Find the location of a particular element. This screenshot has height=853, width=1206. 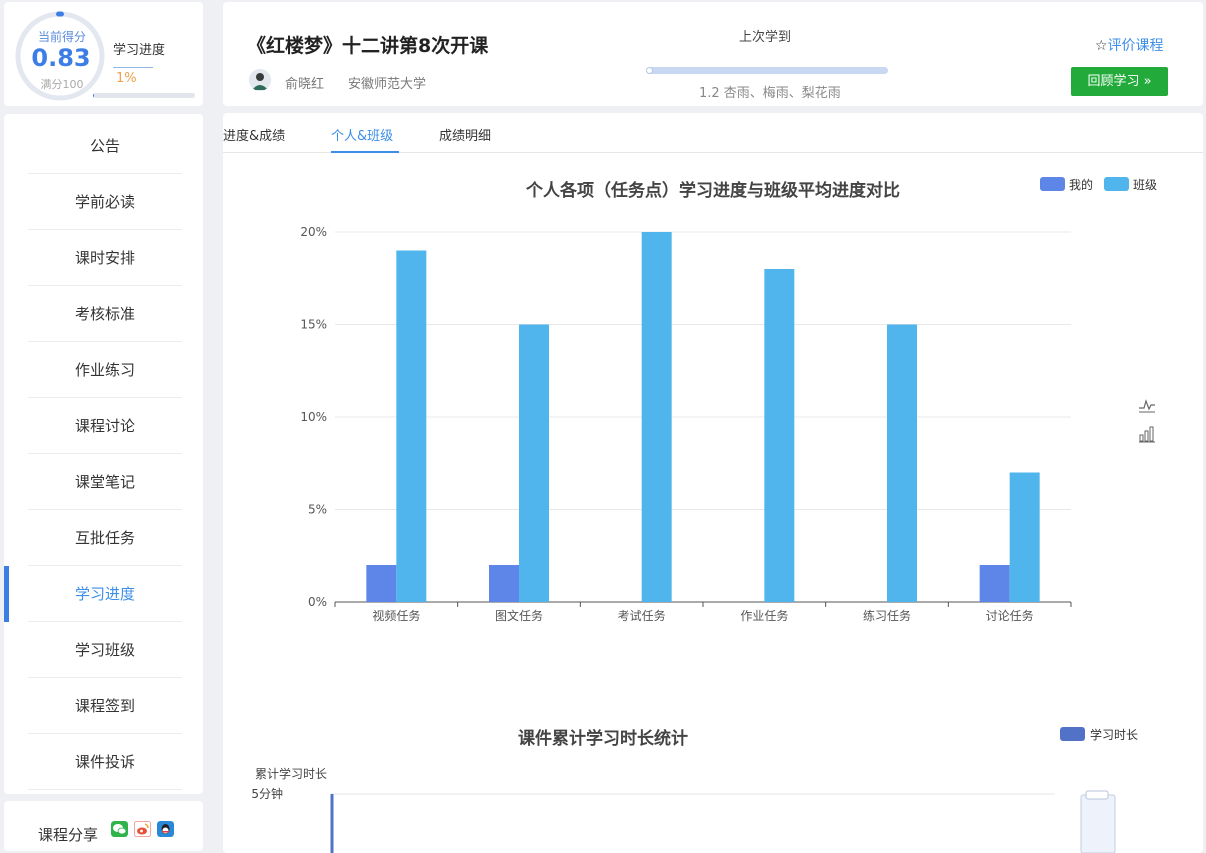

chart1-xtick-label: 图文任务 is located at coordinates (519, 615).